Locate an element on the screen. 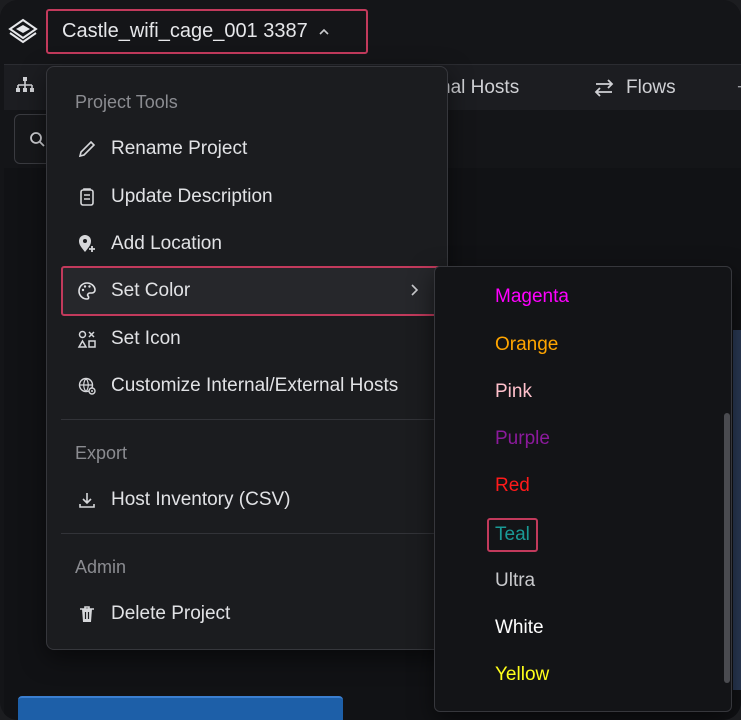 Image resolution: width=741 pixels, height=720 pixels. section-project-tools: Project Tools is located at coordinates (126, 102).